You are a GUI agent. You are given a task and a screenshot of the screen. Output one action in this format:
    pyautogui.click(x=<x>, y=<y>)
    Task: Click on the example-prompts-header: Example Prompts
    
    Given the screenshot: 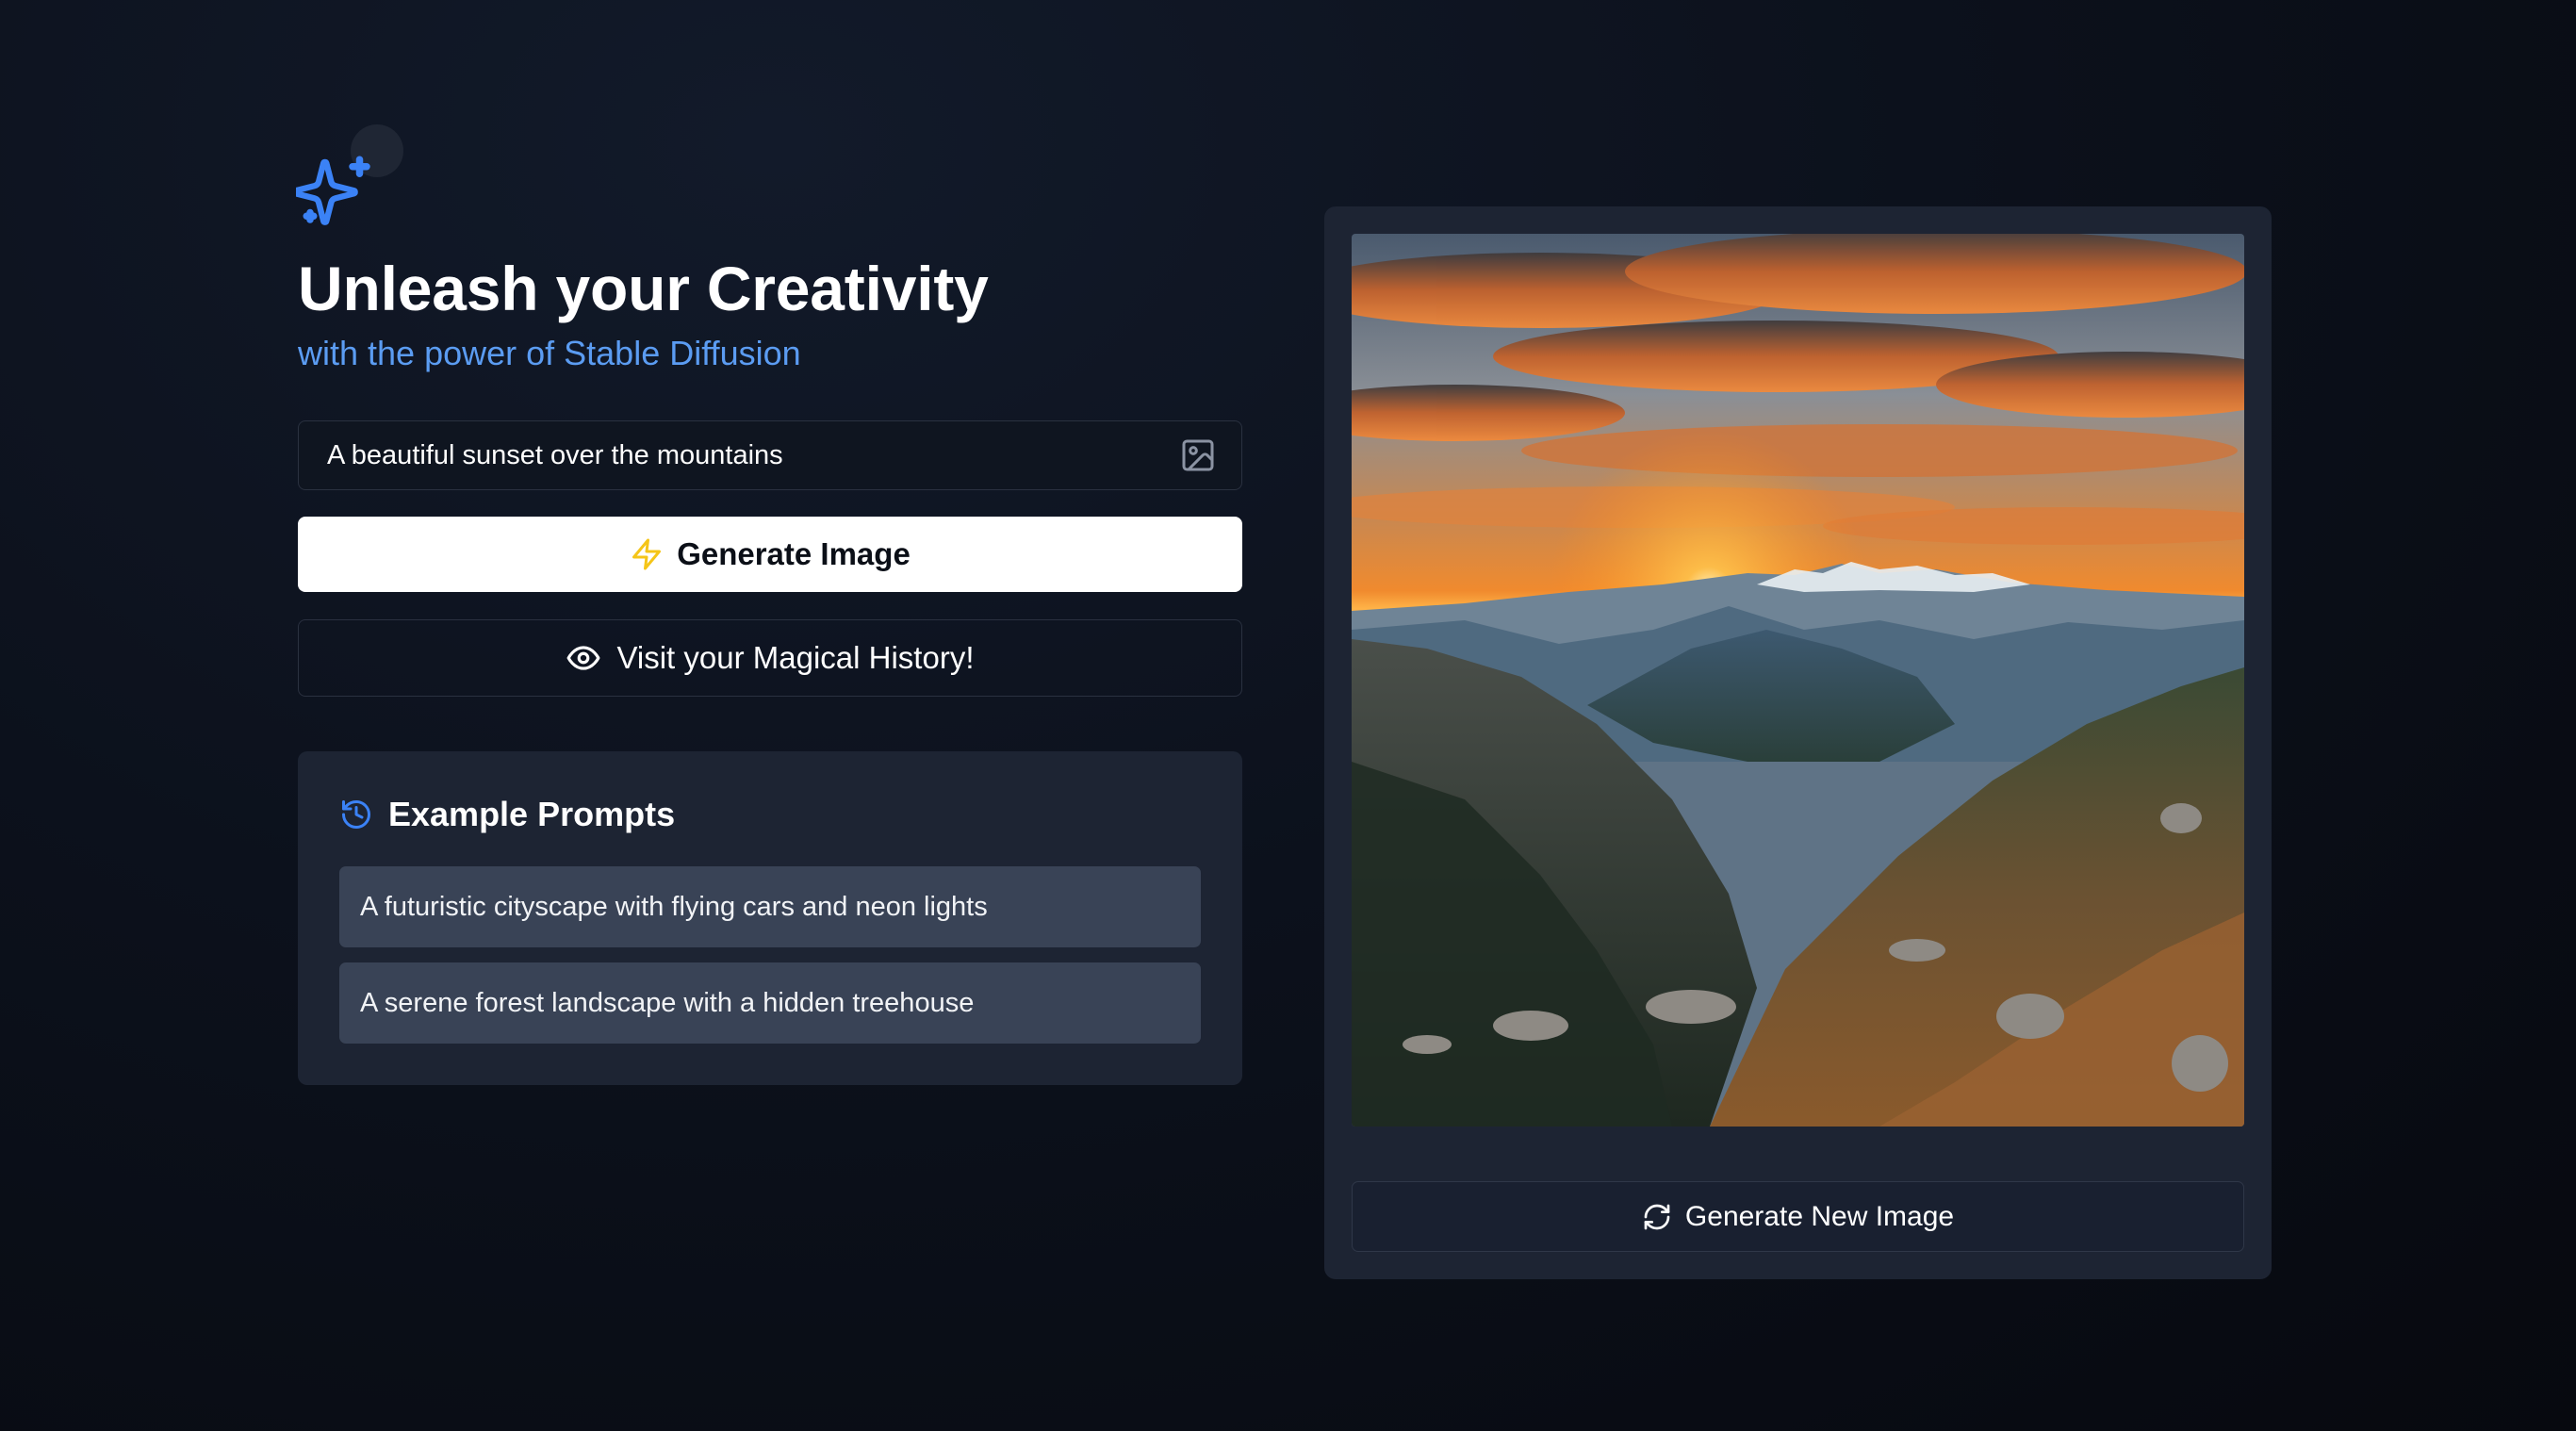 What is the action you would take?
    pyautogui.click(x=770, y=814)
    